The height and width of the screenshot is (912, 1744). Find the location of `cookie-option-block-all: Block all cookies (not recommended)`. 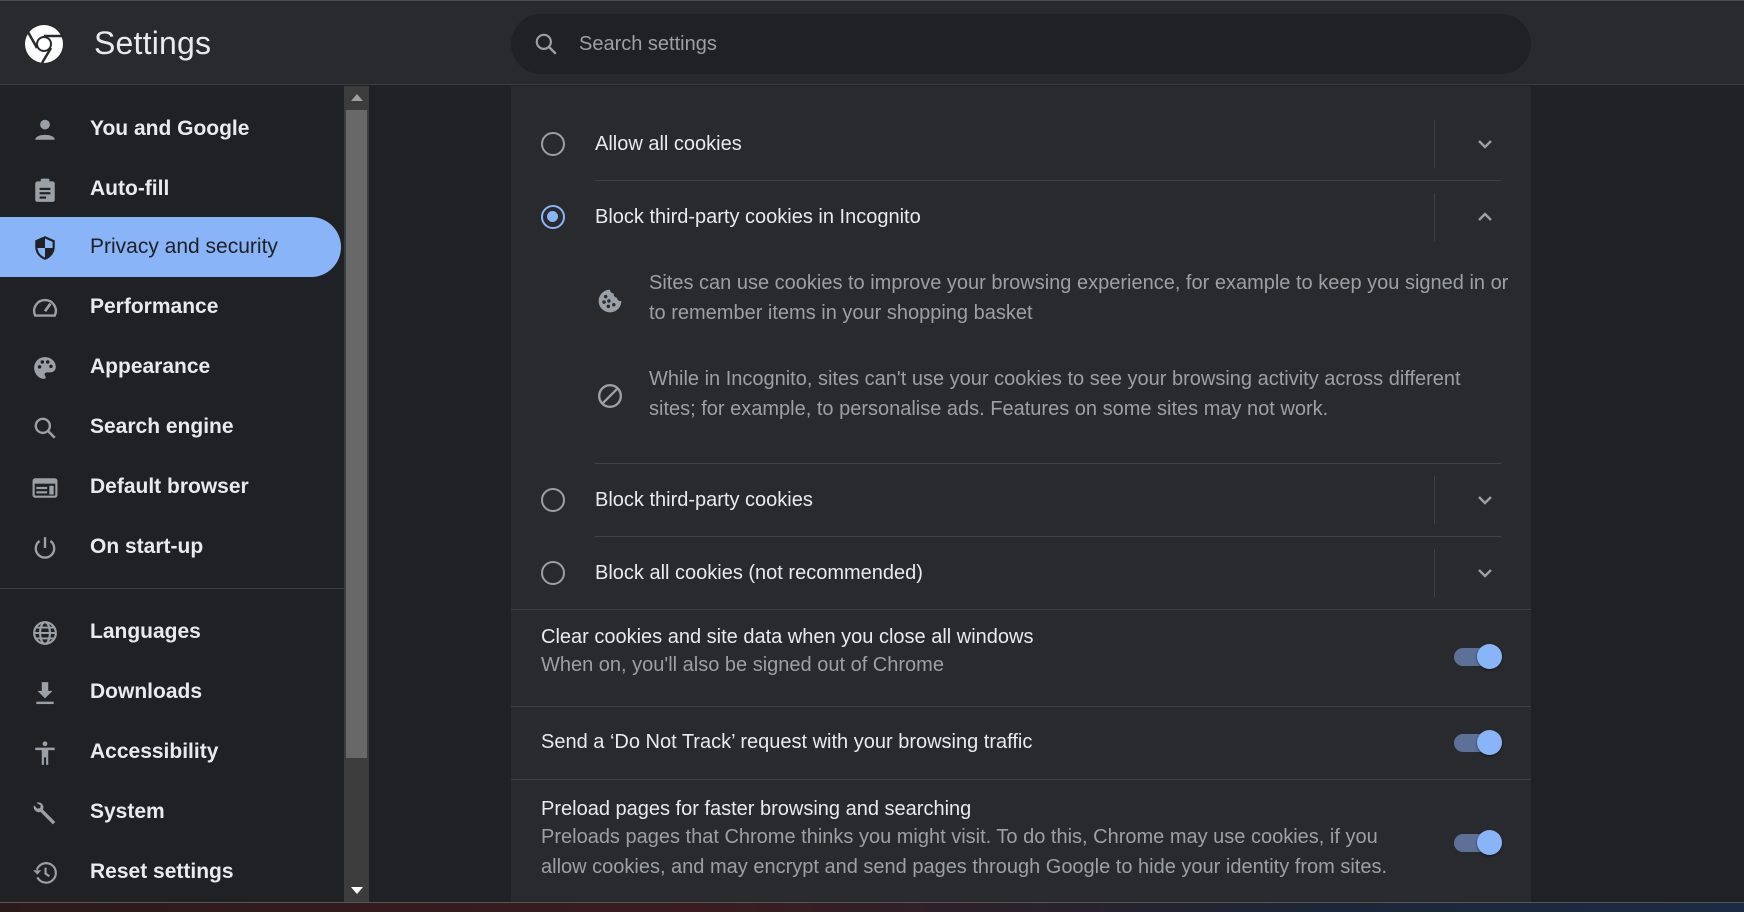

cookie-option-block-all: Block all cookies (not recommended) is located at coordinates (1021, 573).